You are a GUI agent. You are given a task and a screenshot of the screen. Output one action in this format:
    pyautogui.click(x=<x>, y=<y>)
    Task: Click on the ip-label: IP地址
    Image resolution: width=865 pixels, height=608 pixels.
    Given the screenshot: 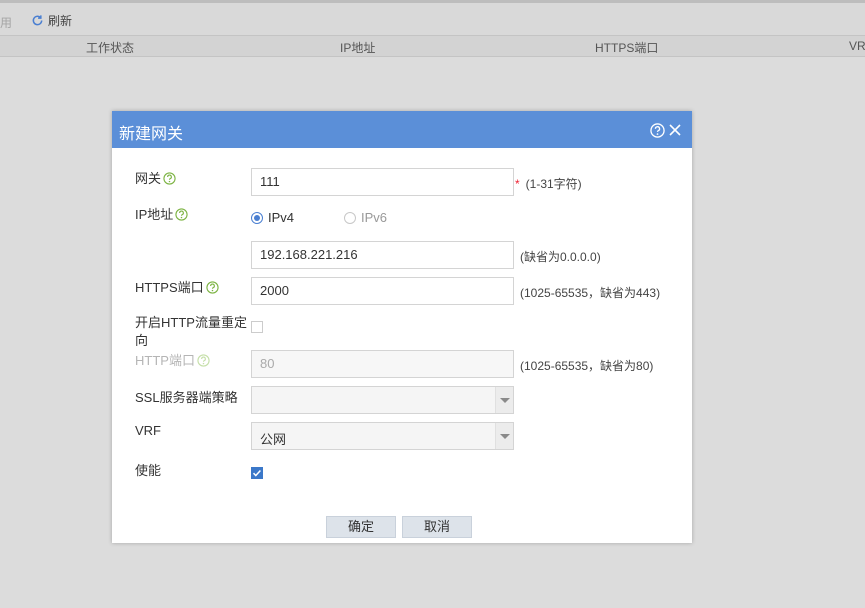 What is the action you would take?
    pyautogui.click(x=161, y=213)
    